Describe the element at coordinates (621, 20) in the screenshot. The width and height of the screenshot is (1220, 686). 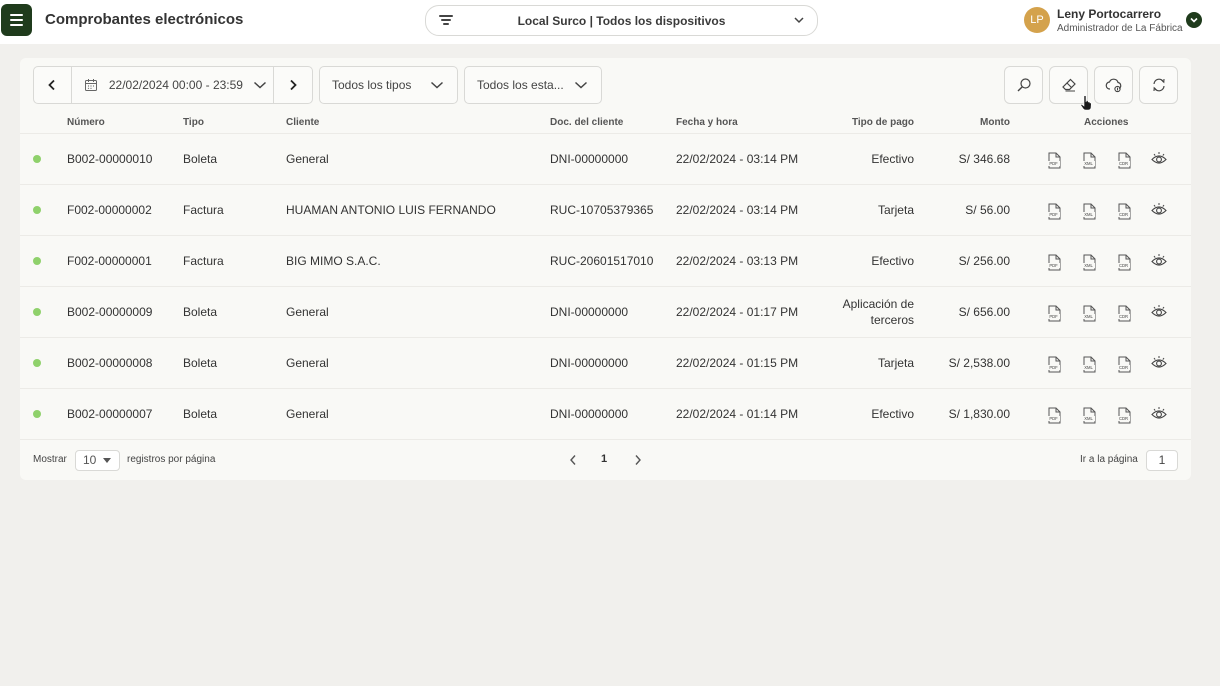
I see `device-selector: Local Surco | Todos los dispositivos` at that location.